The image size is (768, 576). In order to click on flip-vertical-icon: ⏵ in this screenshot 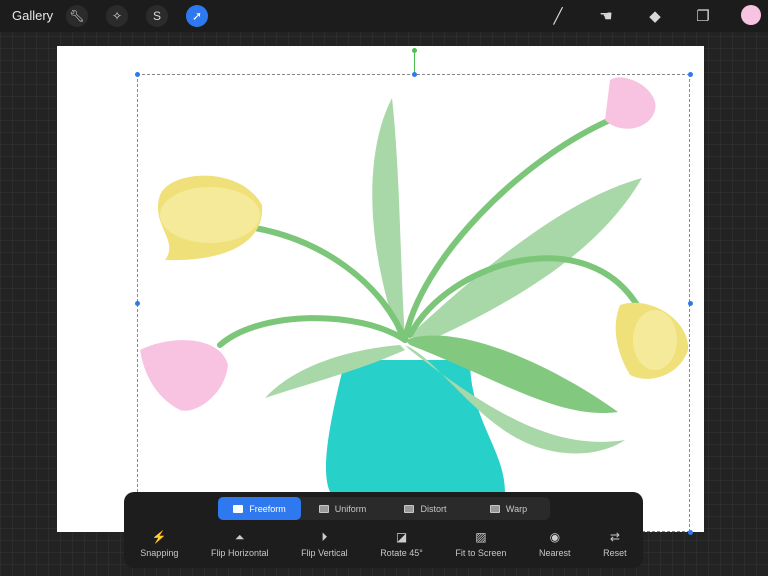, I will do `click(324, 537)`.